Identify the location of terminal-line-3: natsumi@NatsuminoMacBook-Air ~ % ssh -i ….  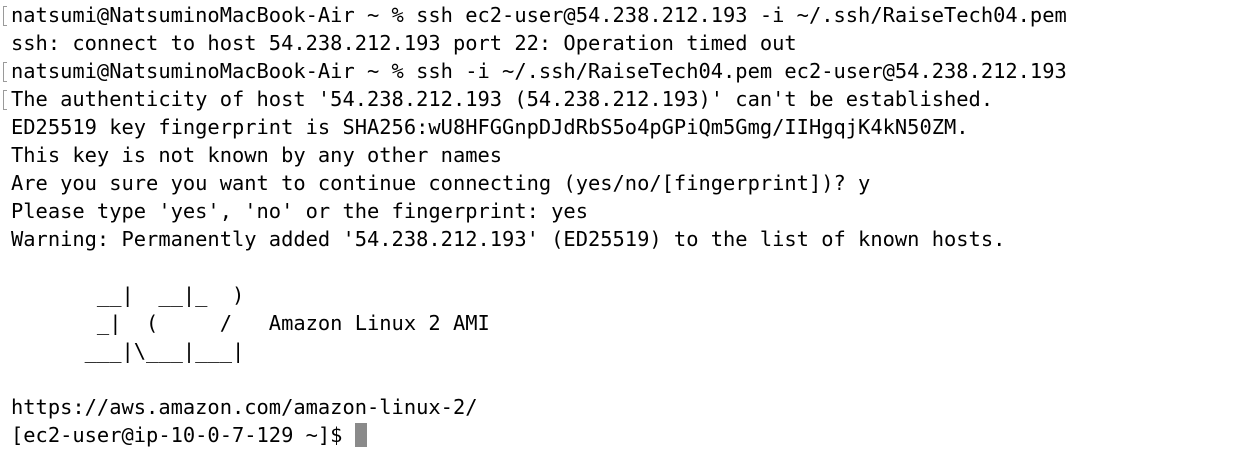
(539, 71).